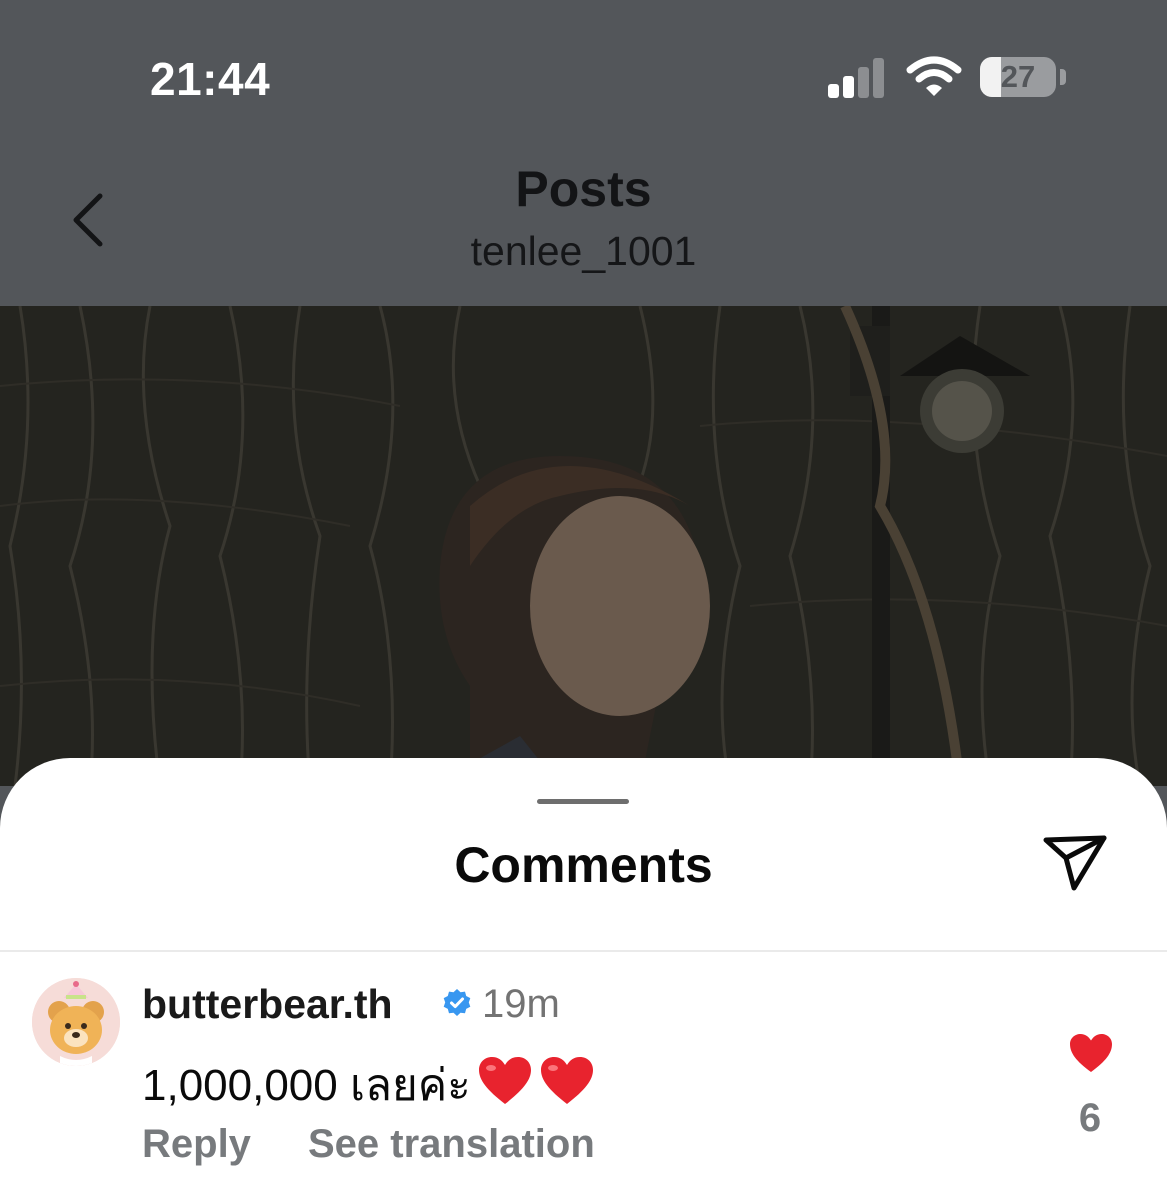  I want to click on verified-badge-icon, so click(457, 1002).